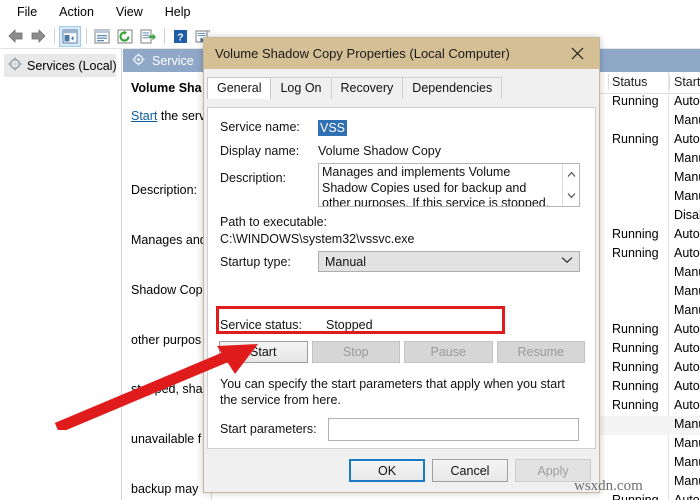 This screenshot has width=700, height=500. Describe the element at coordinates (144, 116) in the screenshot. I see `start-service-link: Start` at that location.